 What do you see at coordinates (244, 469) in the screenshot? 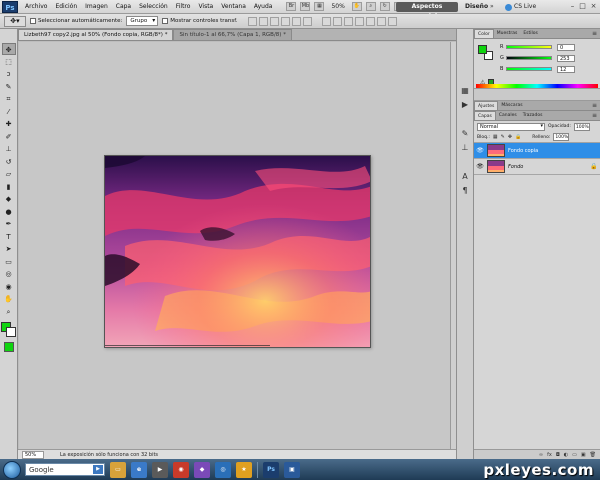
I see `app-icon-yellow: ★` at bounding box center [244, 469].